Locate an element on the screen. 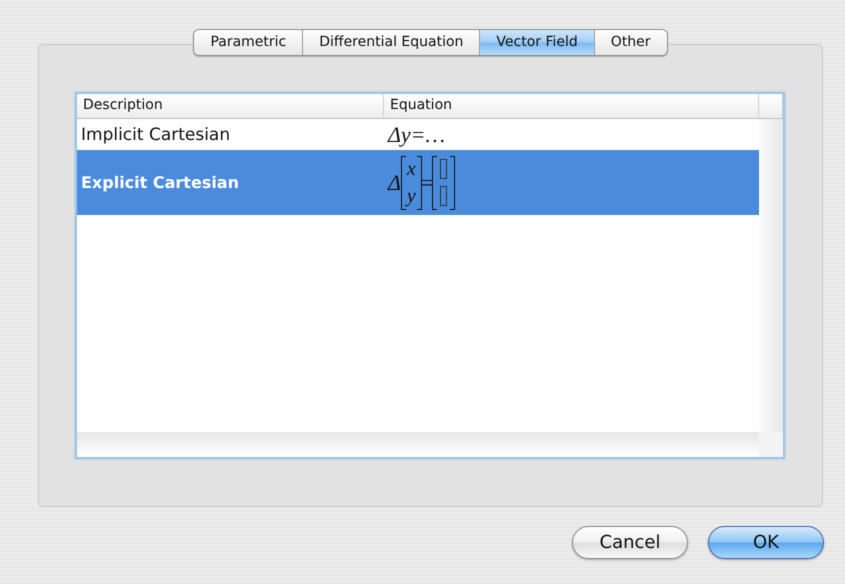 The image size is (845, 584). column-header: Description is located at coordinates (230, 106).